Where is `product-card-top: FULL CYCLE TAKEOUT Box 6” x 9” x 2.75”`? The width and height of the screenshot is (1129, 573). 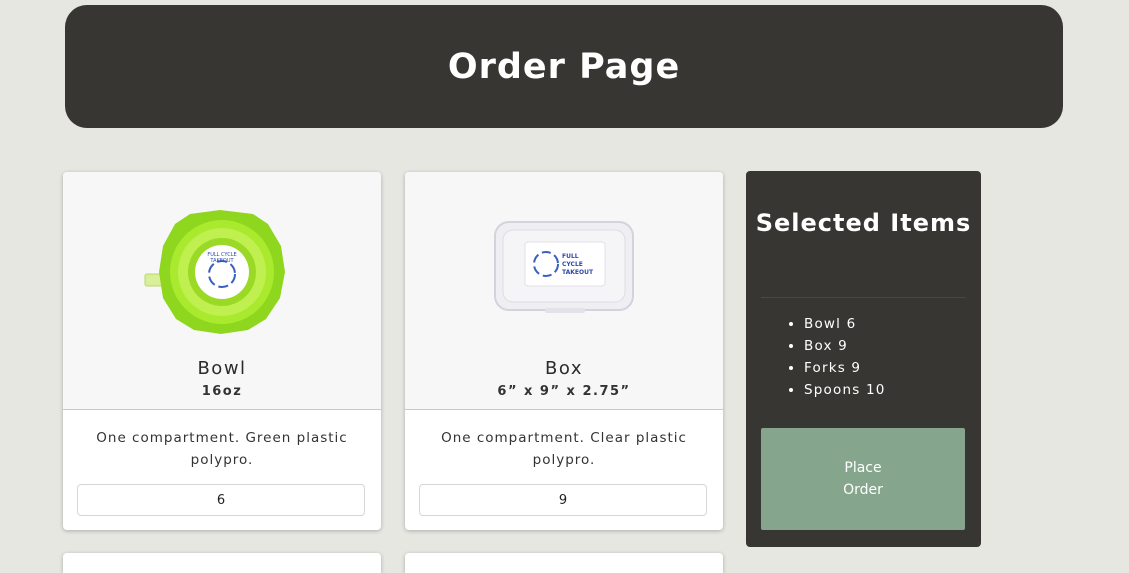 product-card-top: FULL CYCLE TAKEOUT Box 6” x 9” x 2.75” is located at coordinates (564, 291).